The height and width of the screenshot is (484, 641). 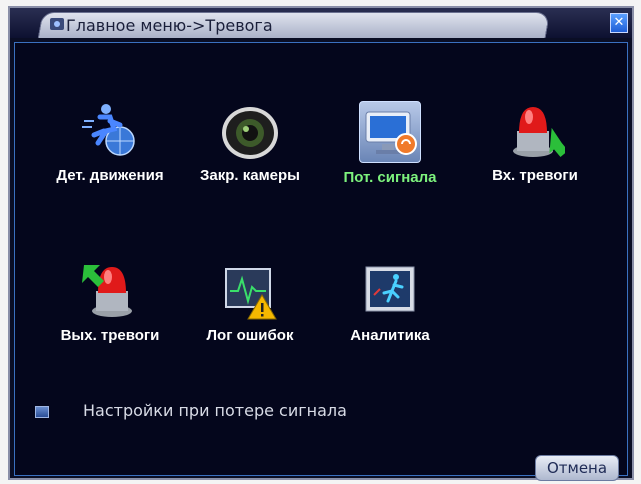 I want to click on camera-block-icon, so click(x=250, y=131).